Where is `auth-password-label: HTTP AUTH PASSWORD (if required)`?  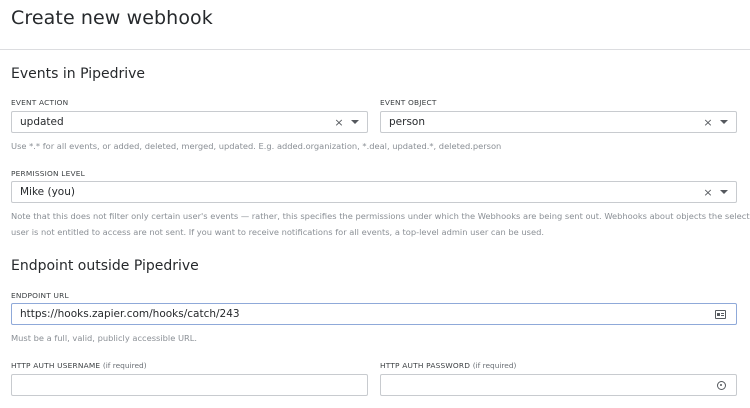
auth-password-label: HTTP AUTH PASSWORD (if required) is located at coordinates (448, 365).